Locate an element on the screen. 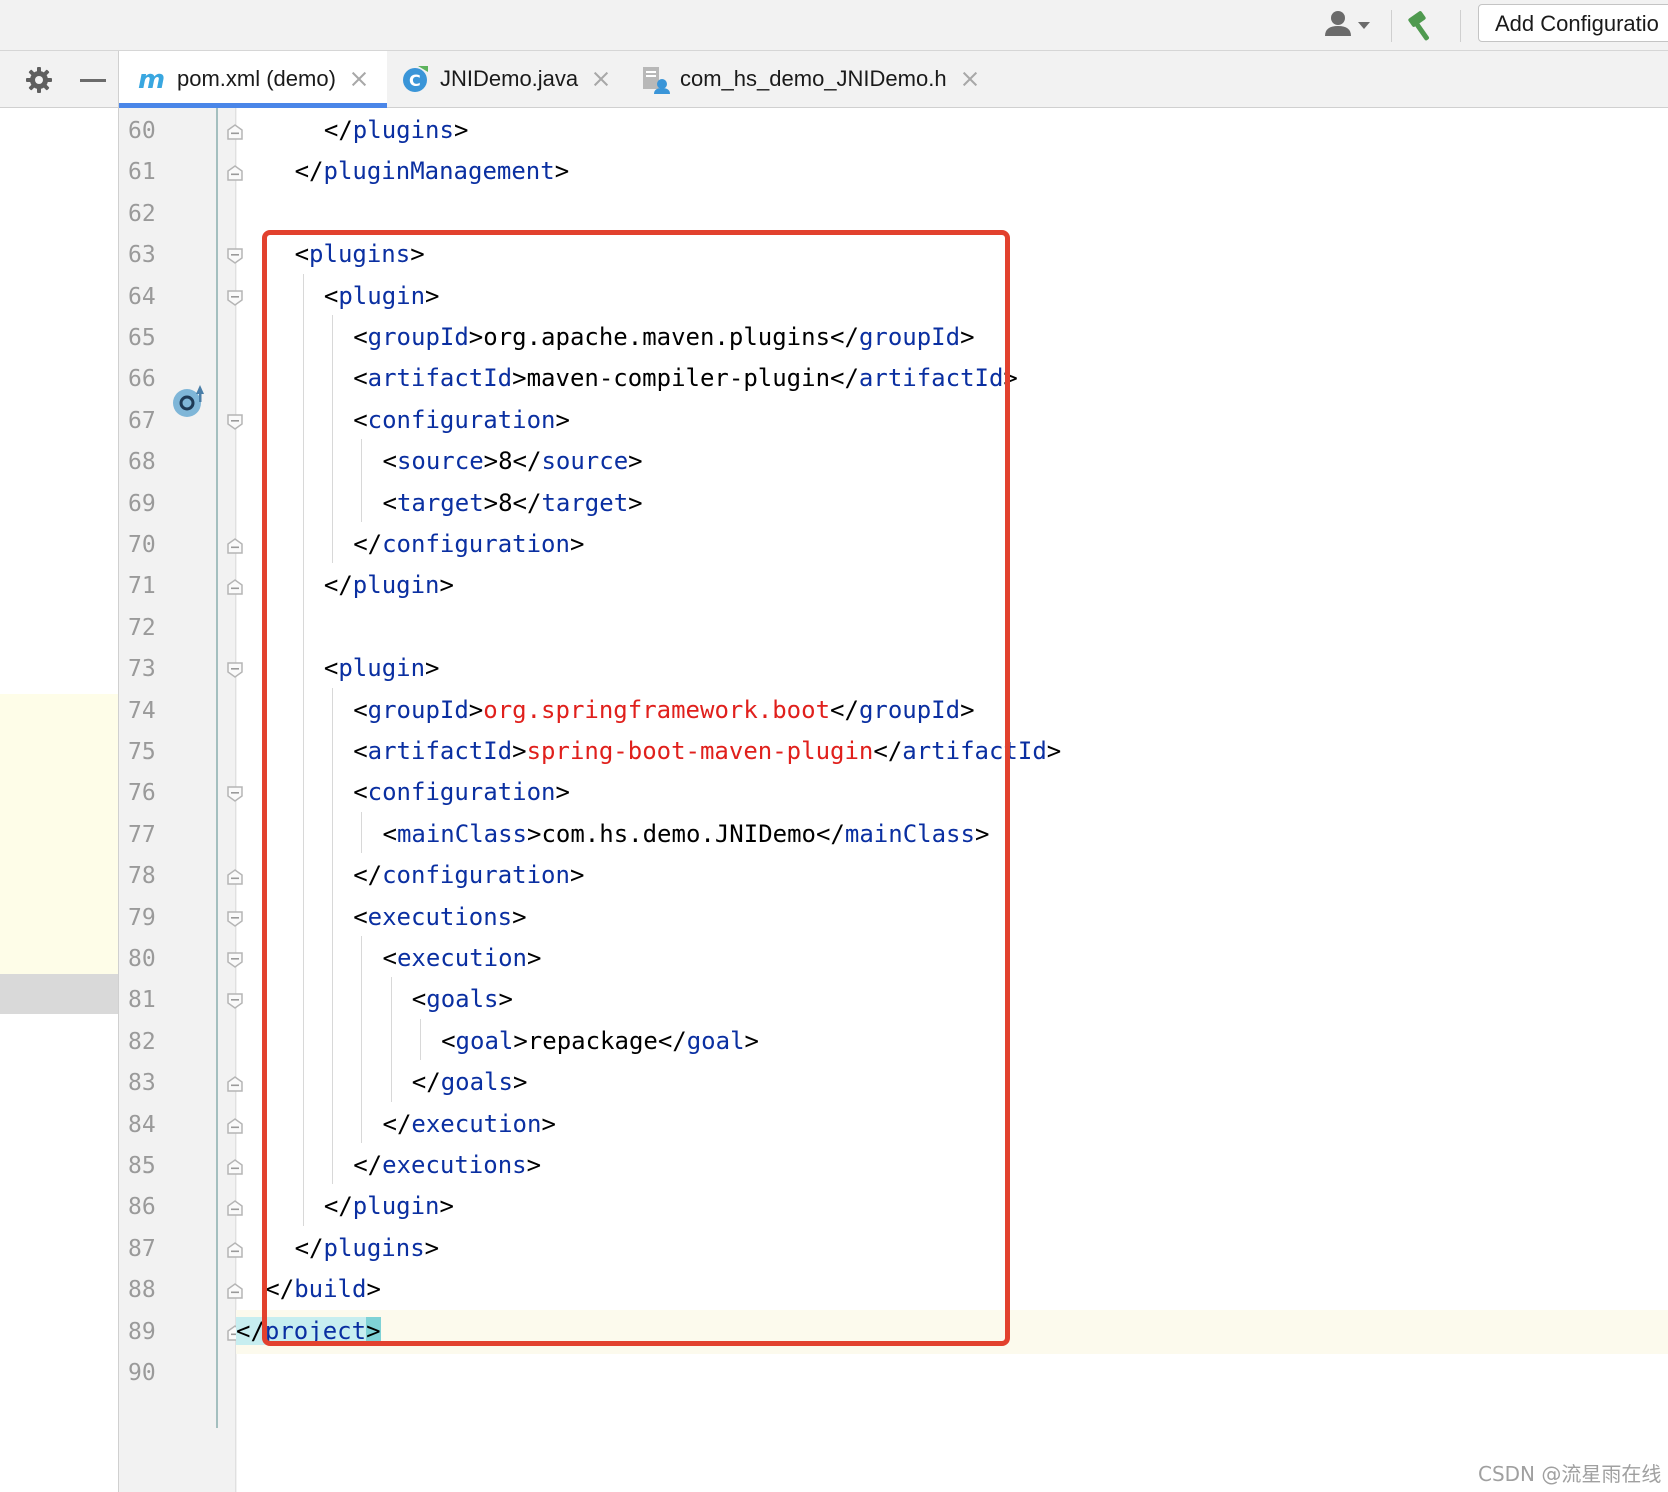 The image size is (1668, 1492). line-number: 74 is located at coordinates (142, 710).